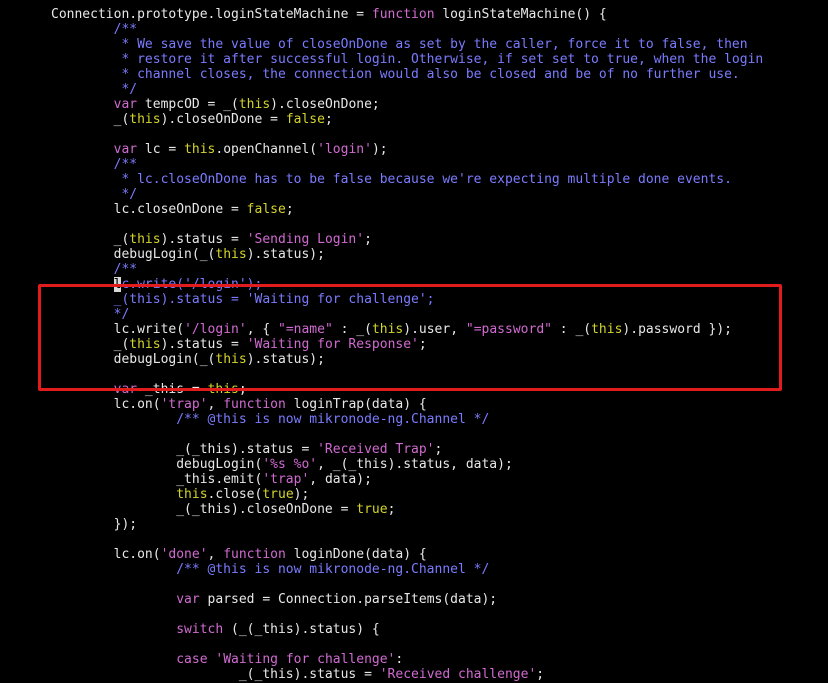 This screenshot has width=828, height=683. I want to click on code-token: 'login', so click(344, 149).